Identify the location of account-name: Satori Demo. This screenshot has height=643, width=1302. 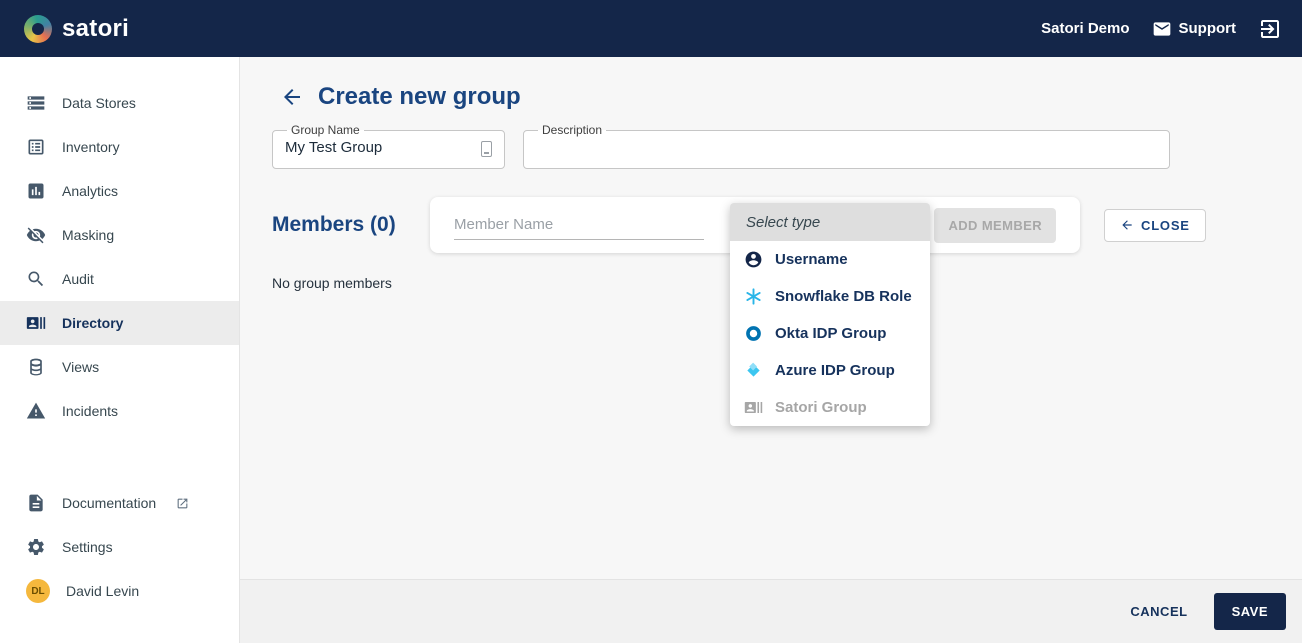
(1085, 28).